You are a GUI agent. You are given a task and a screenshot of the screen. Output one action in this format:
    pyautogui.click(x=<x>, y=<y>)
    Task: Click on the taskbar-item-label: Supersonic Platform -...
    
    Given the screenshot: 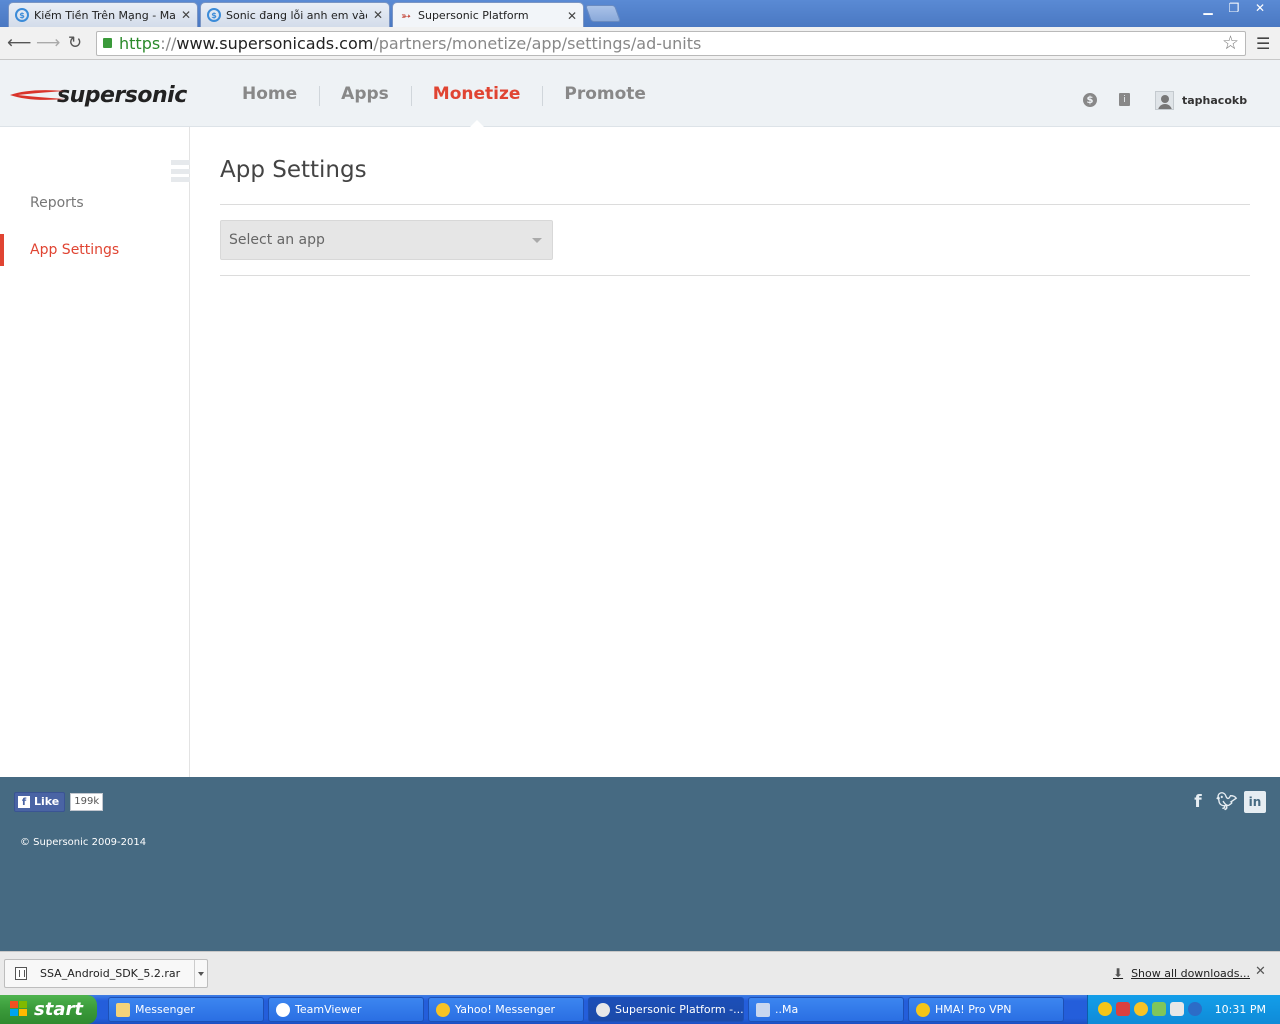 What is the action you would take?
    pyautogui.click(x=679, y=1009)
    